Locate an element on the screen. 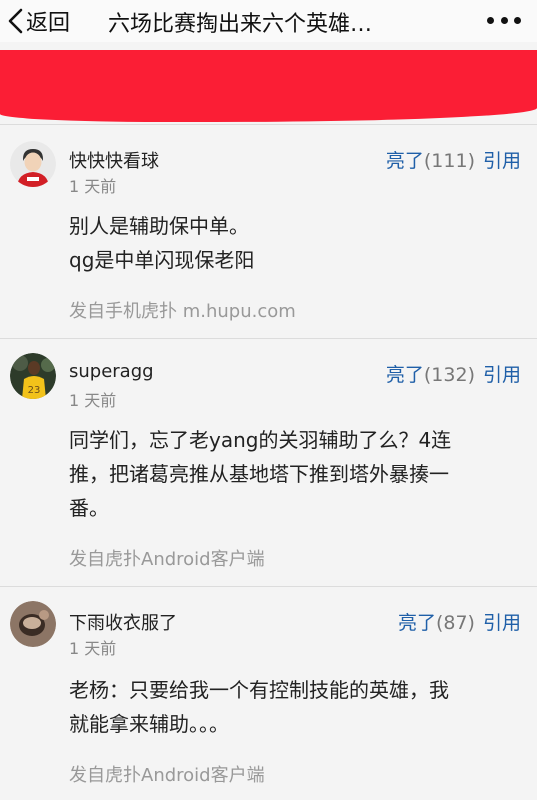 This screenshot has width=537, height=800. comment-line: 别人是辅助保中单。 is located at coordinates (159, 226).